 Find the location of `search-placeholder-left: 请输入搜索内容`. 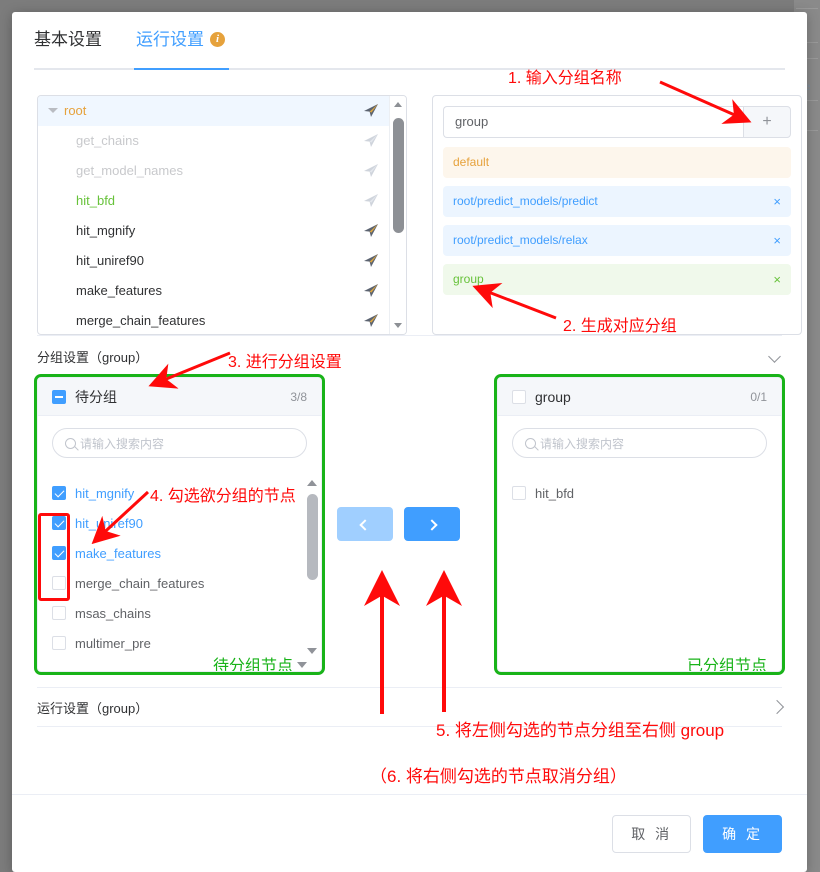

search-placeholder-left: 请输入搜索内容 is located at coordinates (122, 443).